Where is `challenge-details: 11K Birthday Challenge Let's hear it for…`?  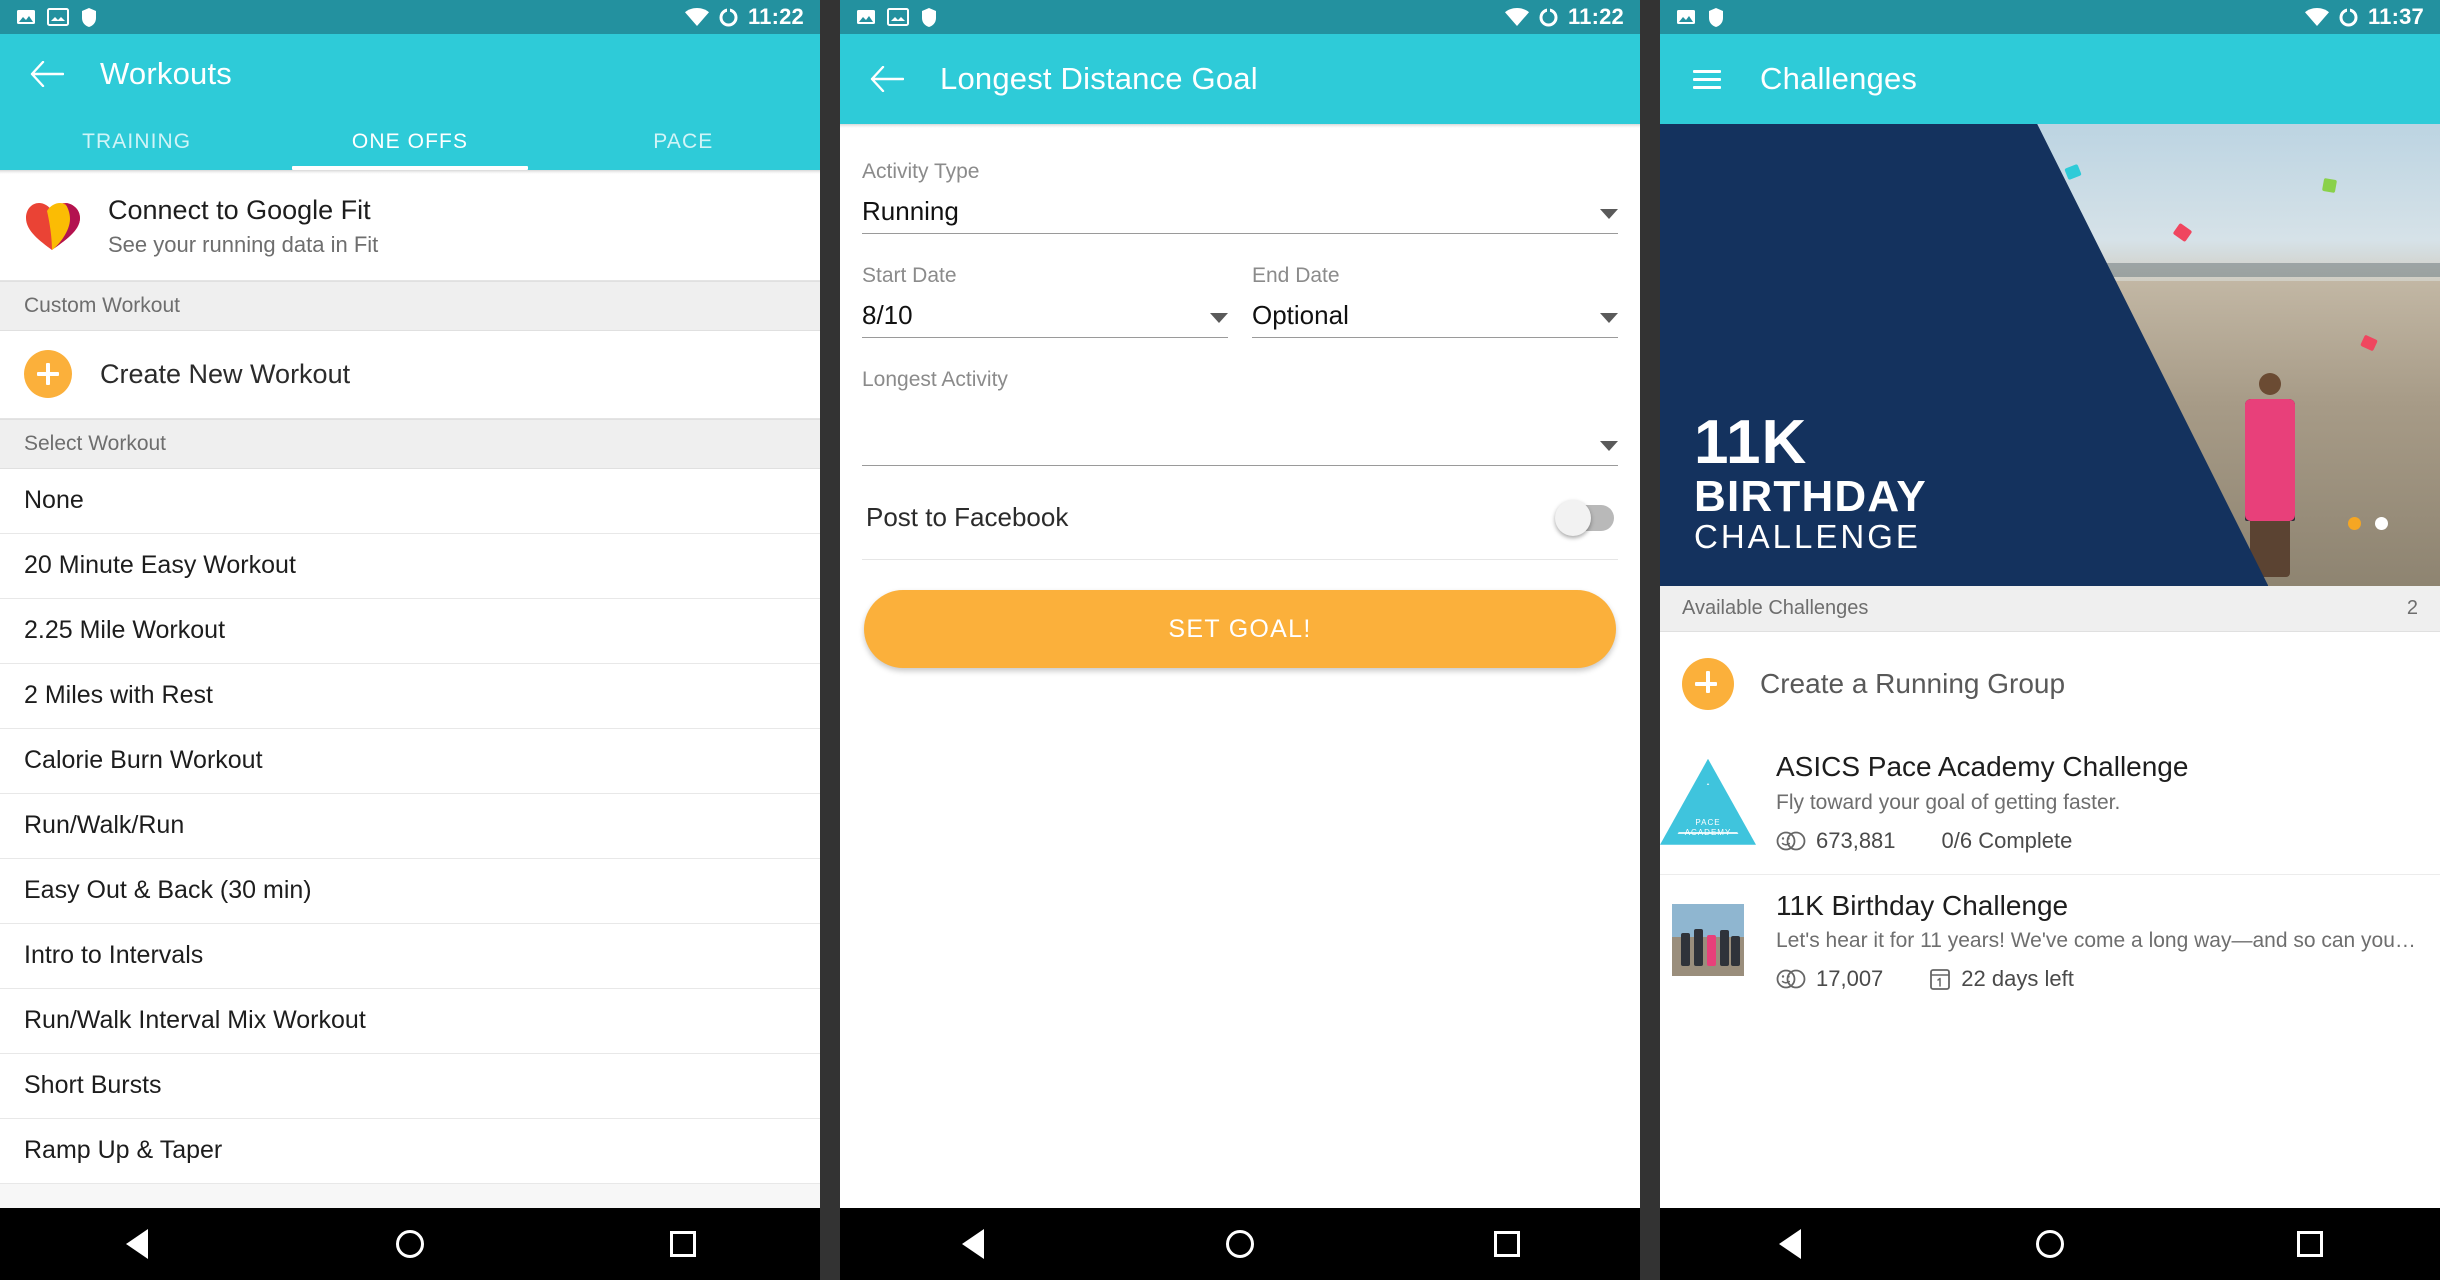 challenge-details: 11K Birthday Challenge Let's hear it for… is located at coordinates (2087, 941).